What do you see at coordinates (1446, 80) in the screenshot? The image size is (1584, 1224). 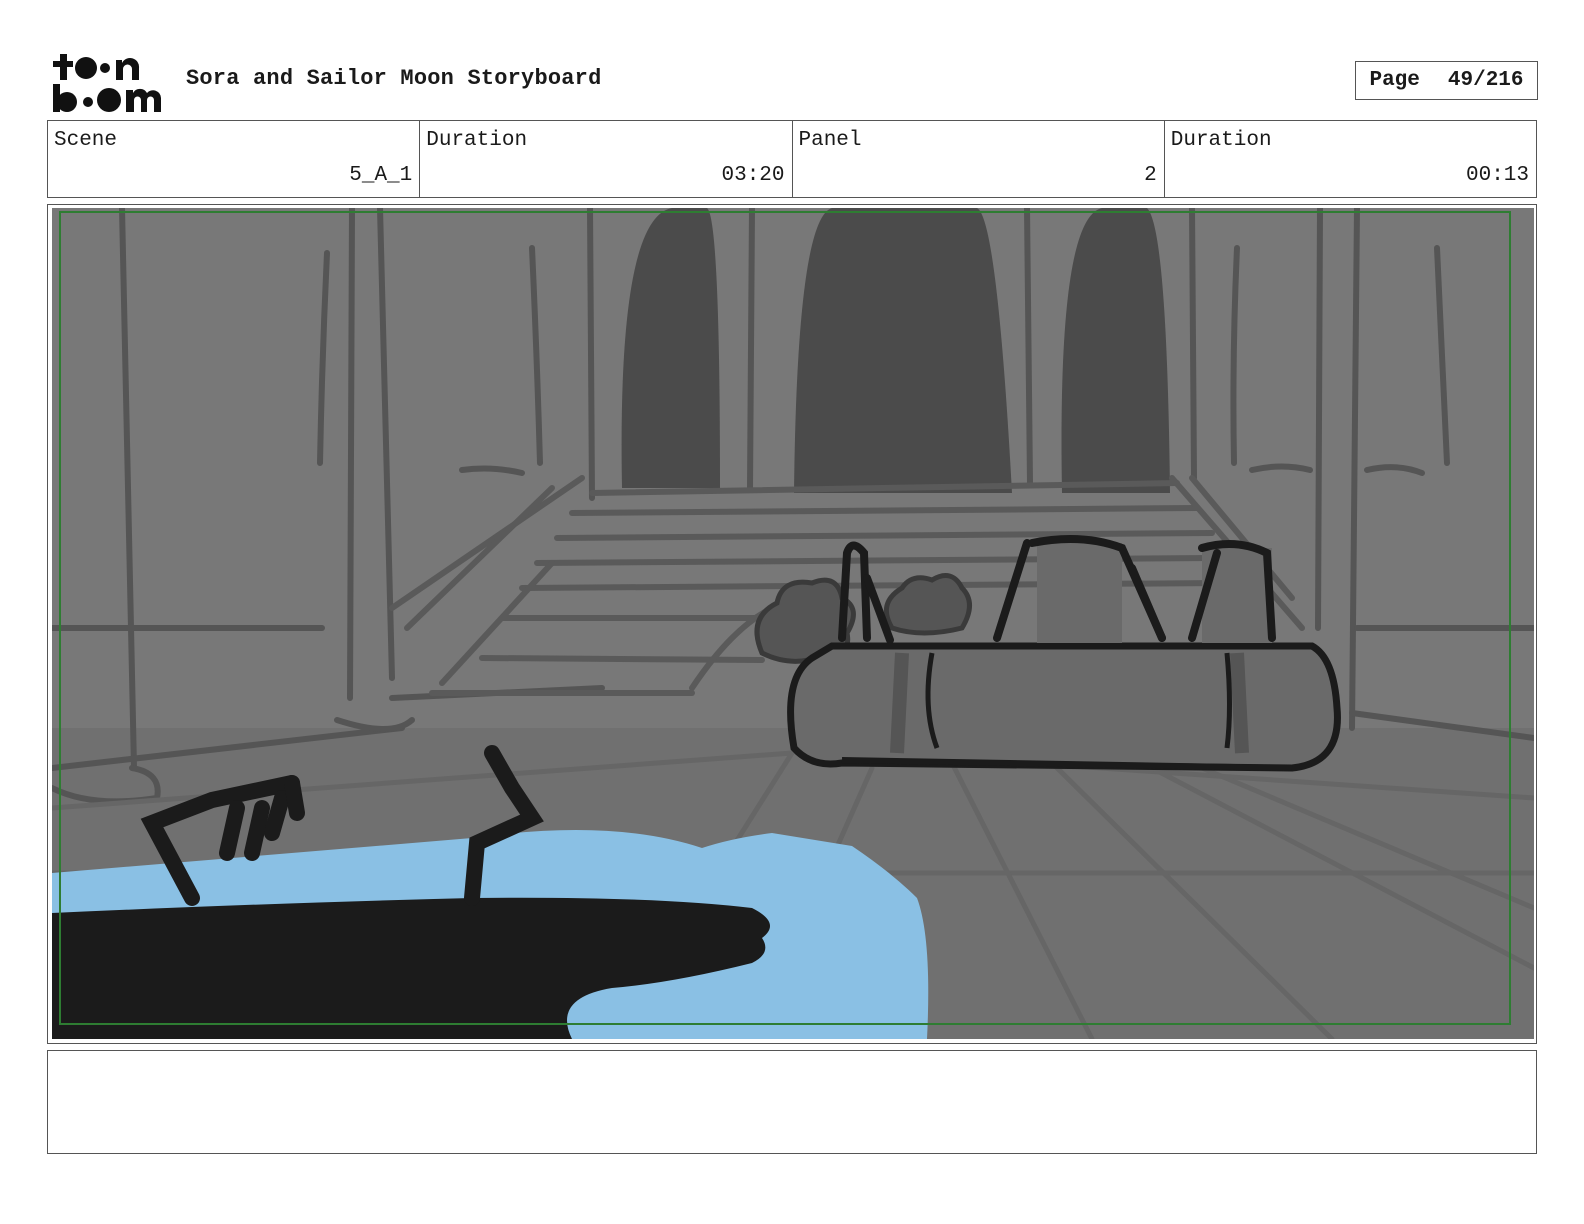 I see `page-indicator: Page 49/216` at bounding box center [1446, 80].